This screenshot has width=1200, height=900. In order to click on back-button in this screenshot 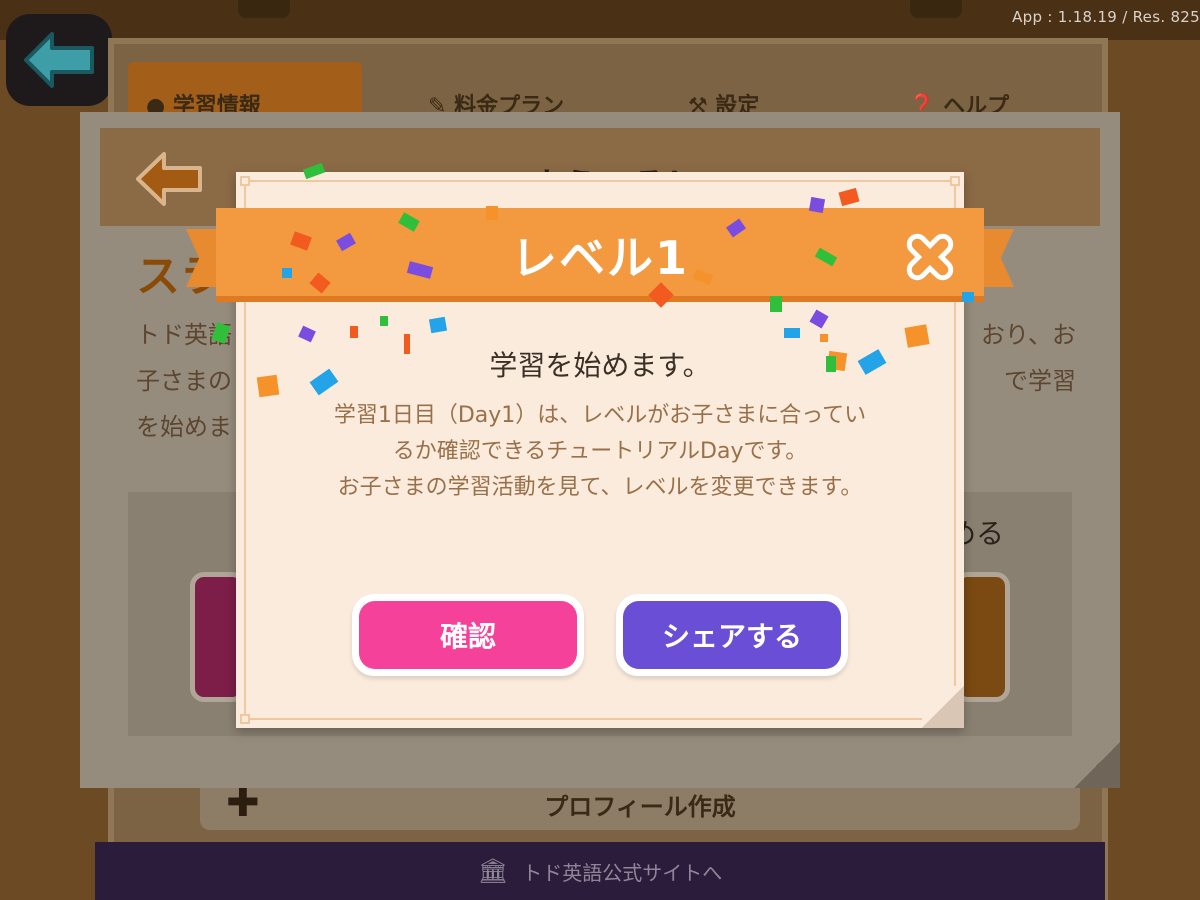, I will do `click(59, 60)`.